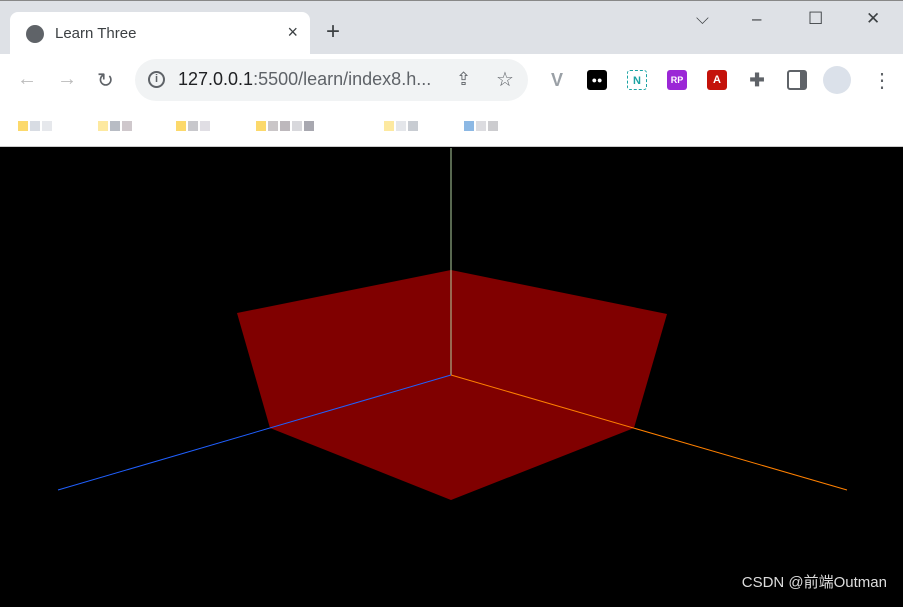  Describe the element at coordinates (757, 80) in the screenshot. I see `extensions-puzzle-icon: ✚` at that location.